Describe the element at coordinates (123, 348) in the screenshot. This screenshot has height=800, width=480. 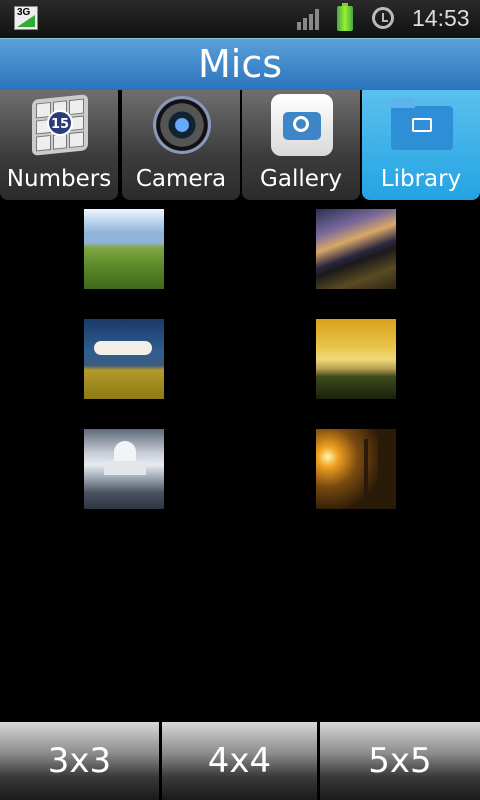
I see `cloud-shape` at that location.